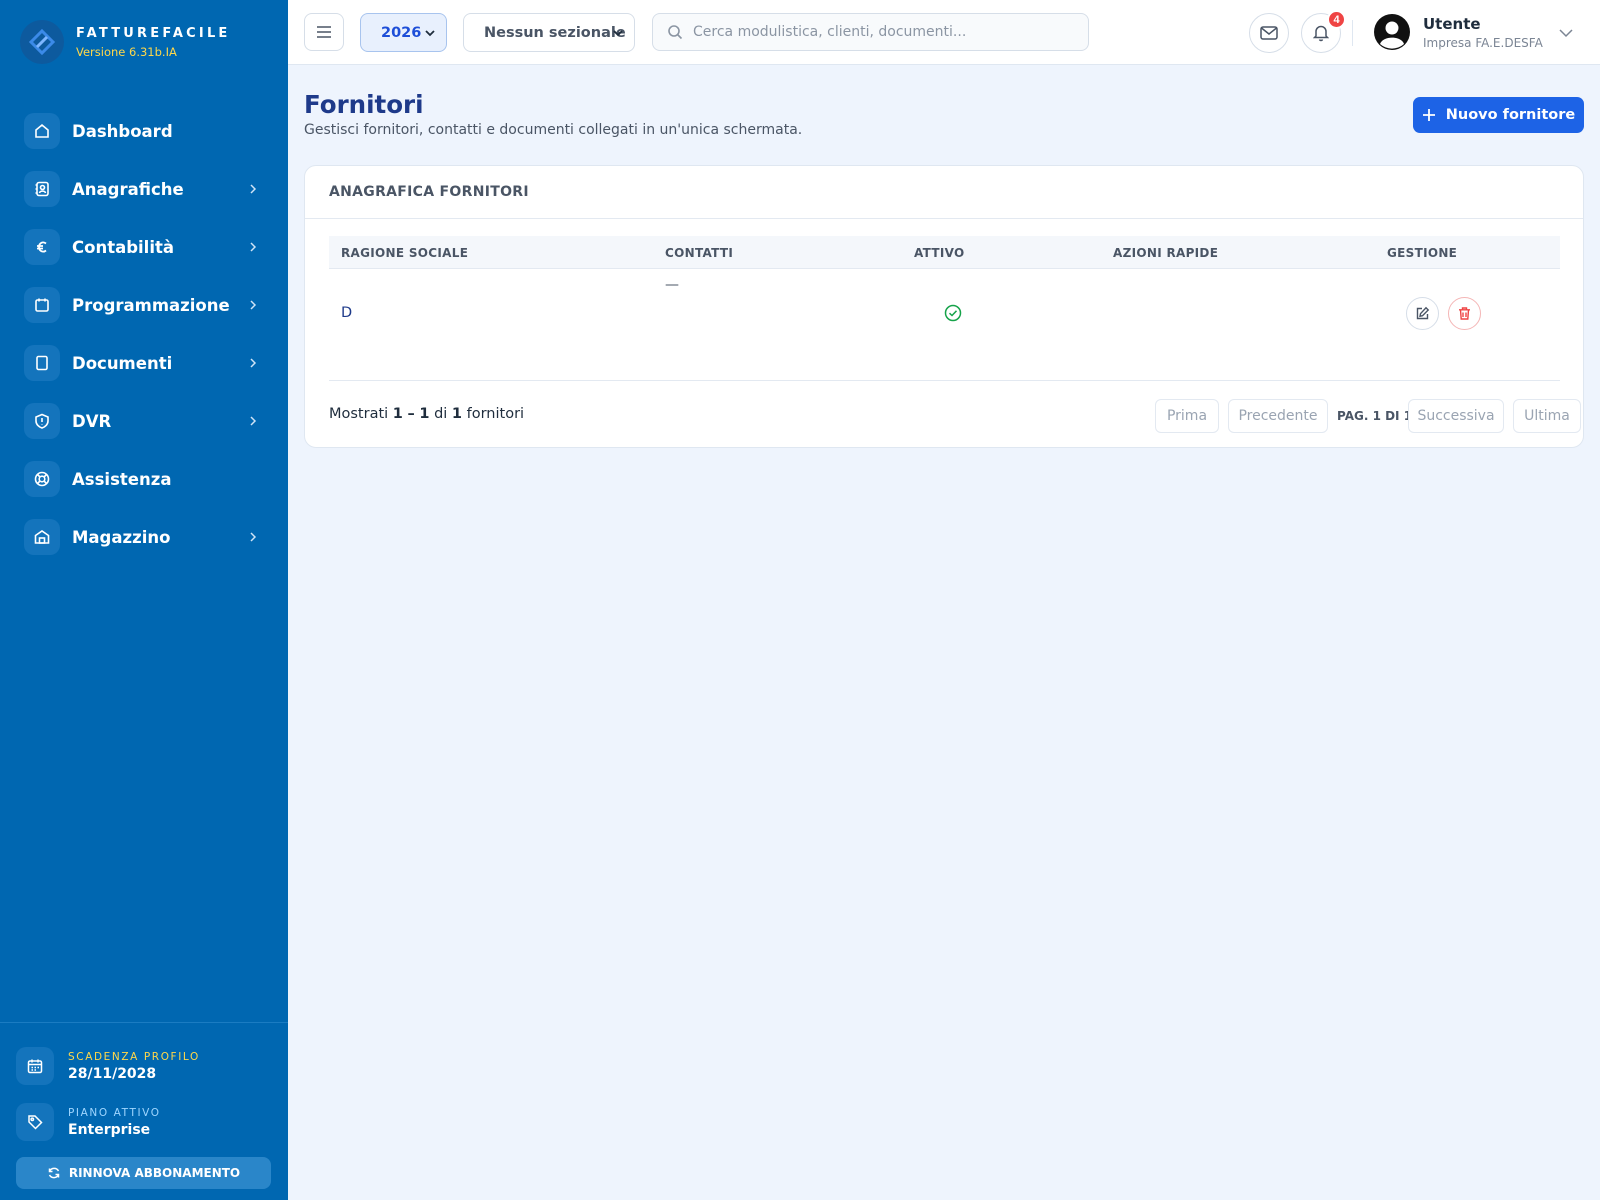 This screenshot has width=1600, height=1200. I want to click on document-icon, so click(42, 363).